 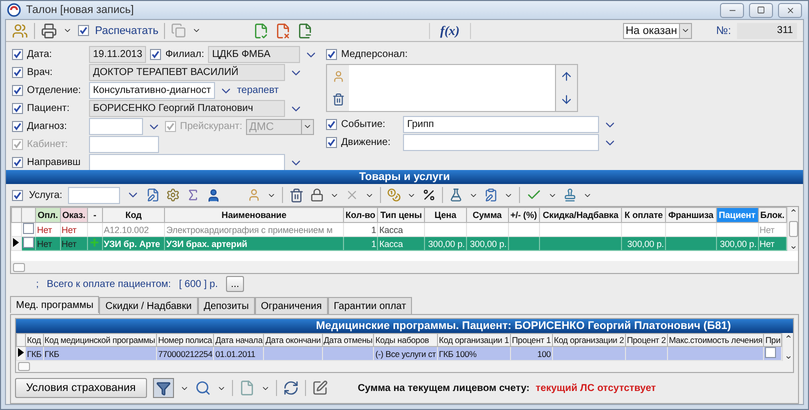 What do you see at coordinates (761, 10) in the screenshot?
I see `maximize-button` at bounding box center [761, 10].